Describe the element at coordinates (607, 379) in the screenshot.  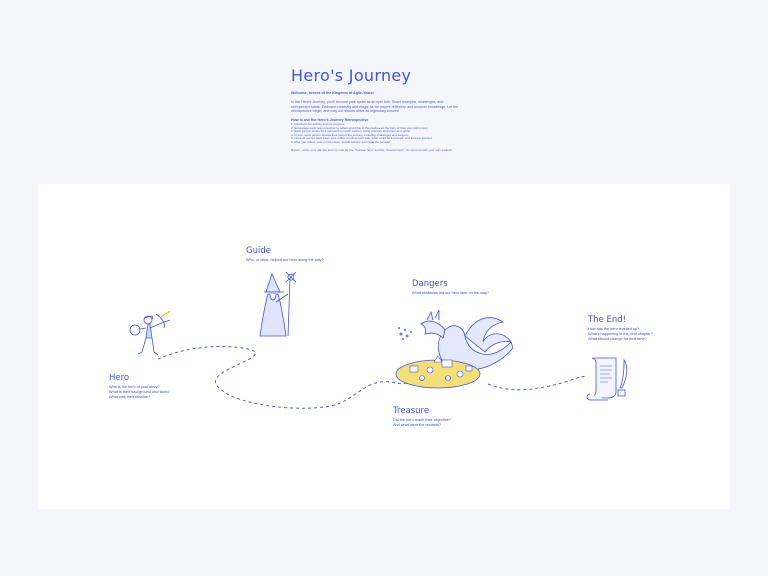
I see `scroll-illustration` at that location.